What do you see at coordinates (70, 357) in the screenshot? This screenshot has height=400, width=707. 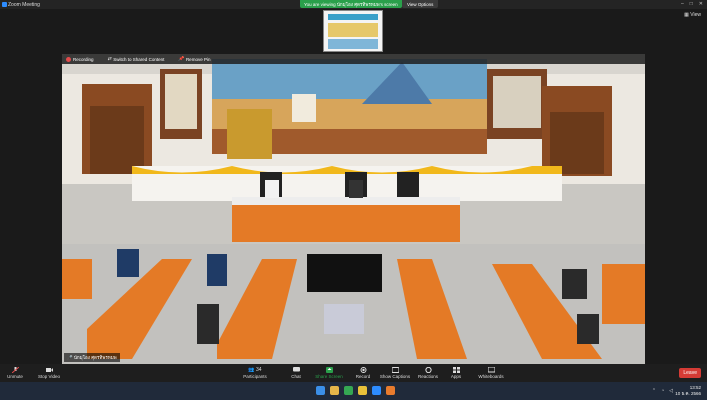 I see `mic-muted-icon: 🎤` at bounding box center [70, 357].